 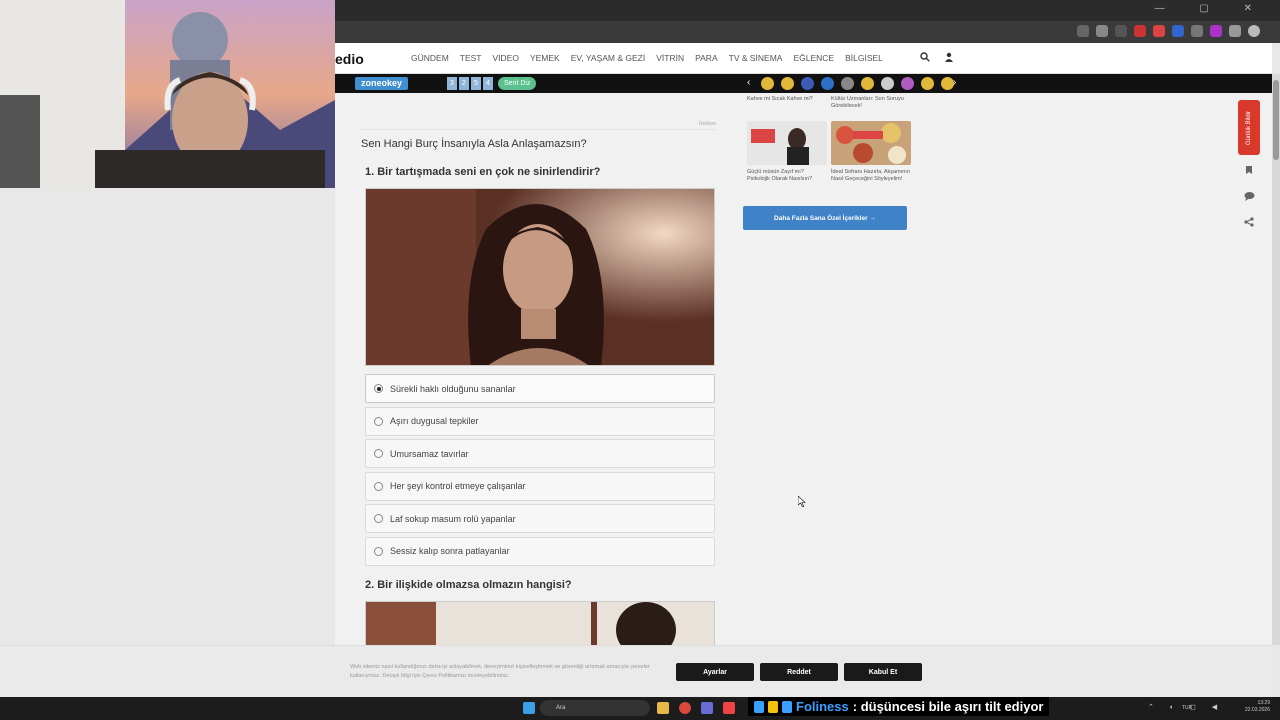 What do you see at coordinates (1257, 710) in the screenshot?
I see `clock-date: 22.03.2026` at bounding box center [1257, 710].